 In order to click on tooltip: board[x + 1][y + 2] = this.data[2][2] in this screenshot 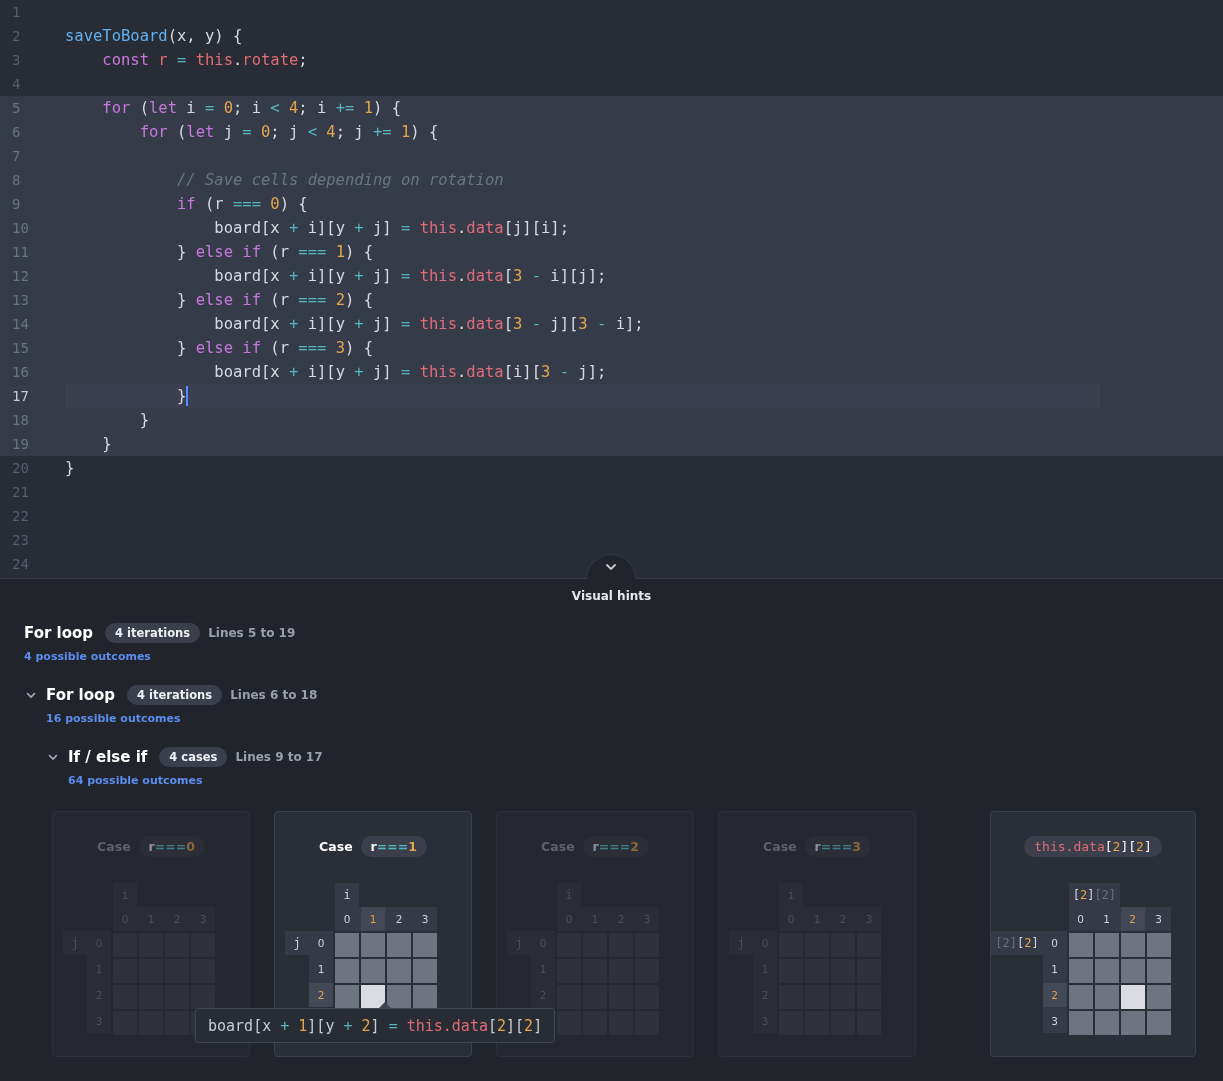, I will do `click(375, 1025)`.